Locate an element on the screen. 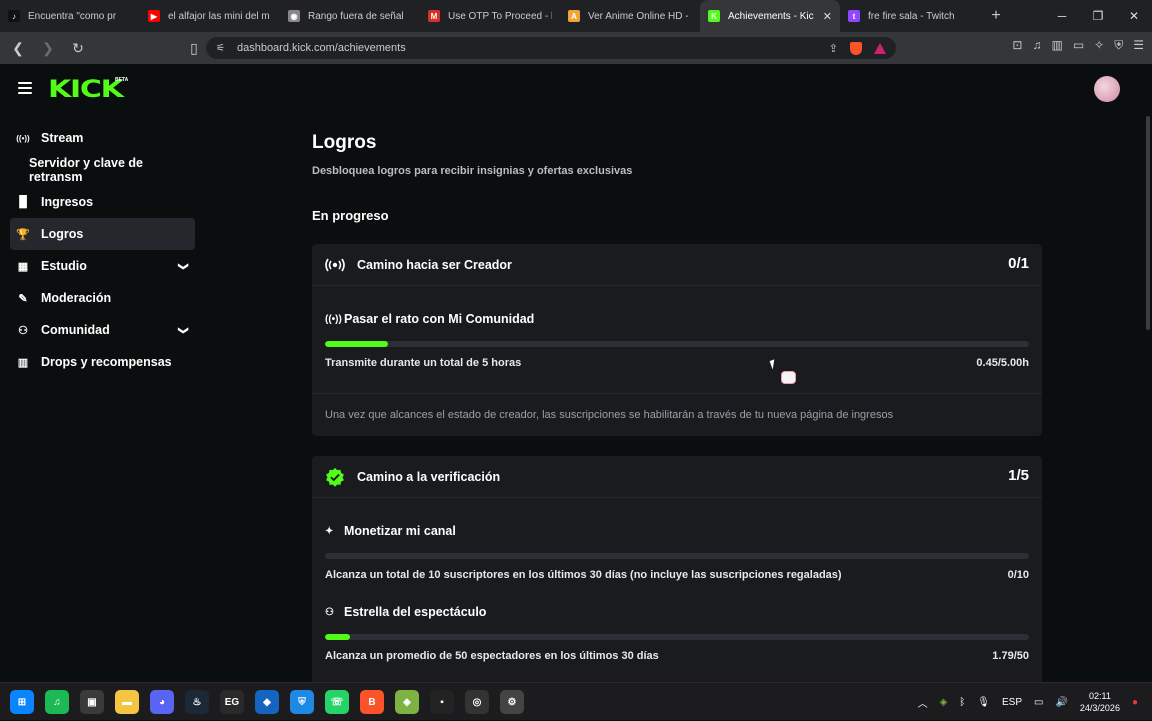  mic-icon: 🎙 is located at coordinates (983, 702).